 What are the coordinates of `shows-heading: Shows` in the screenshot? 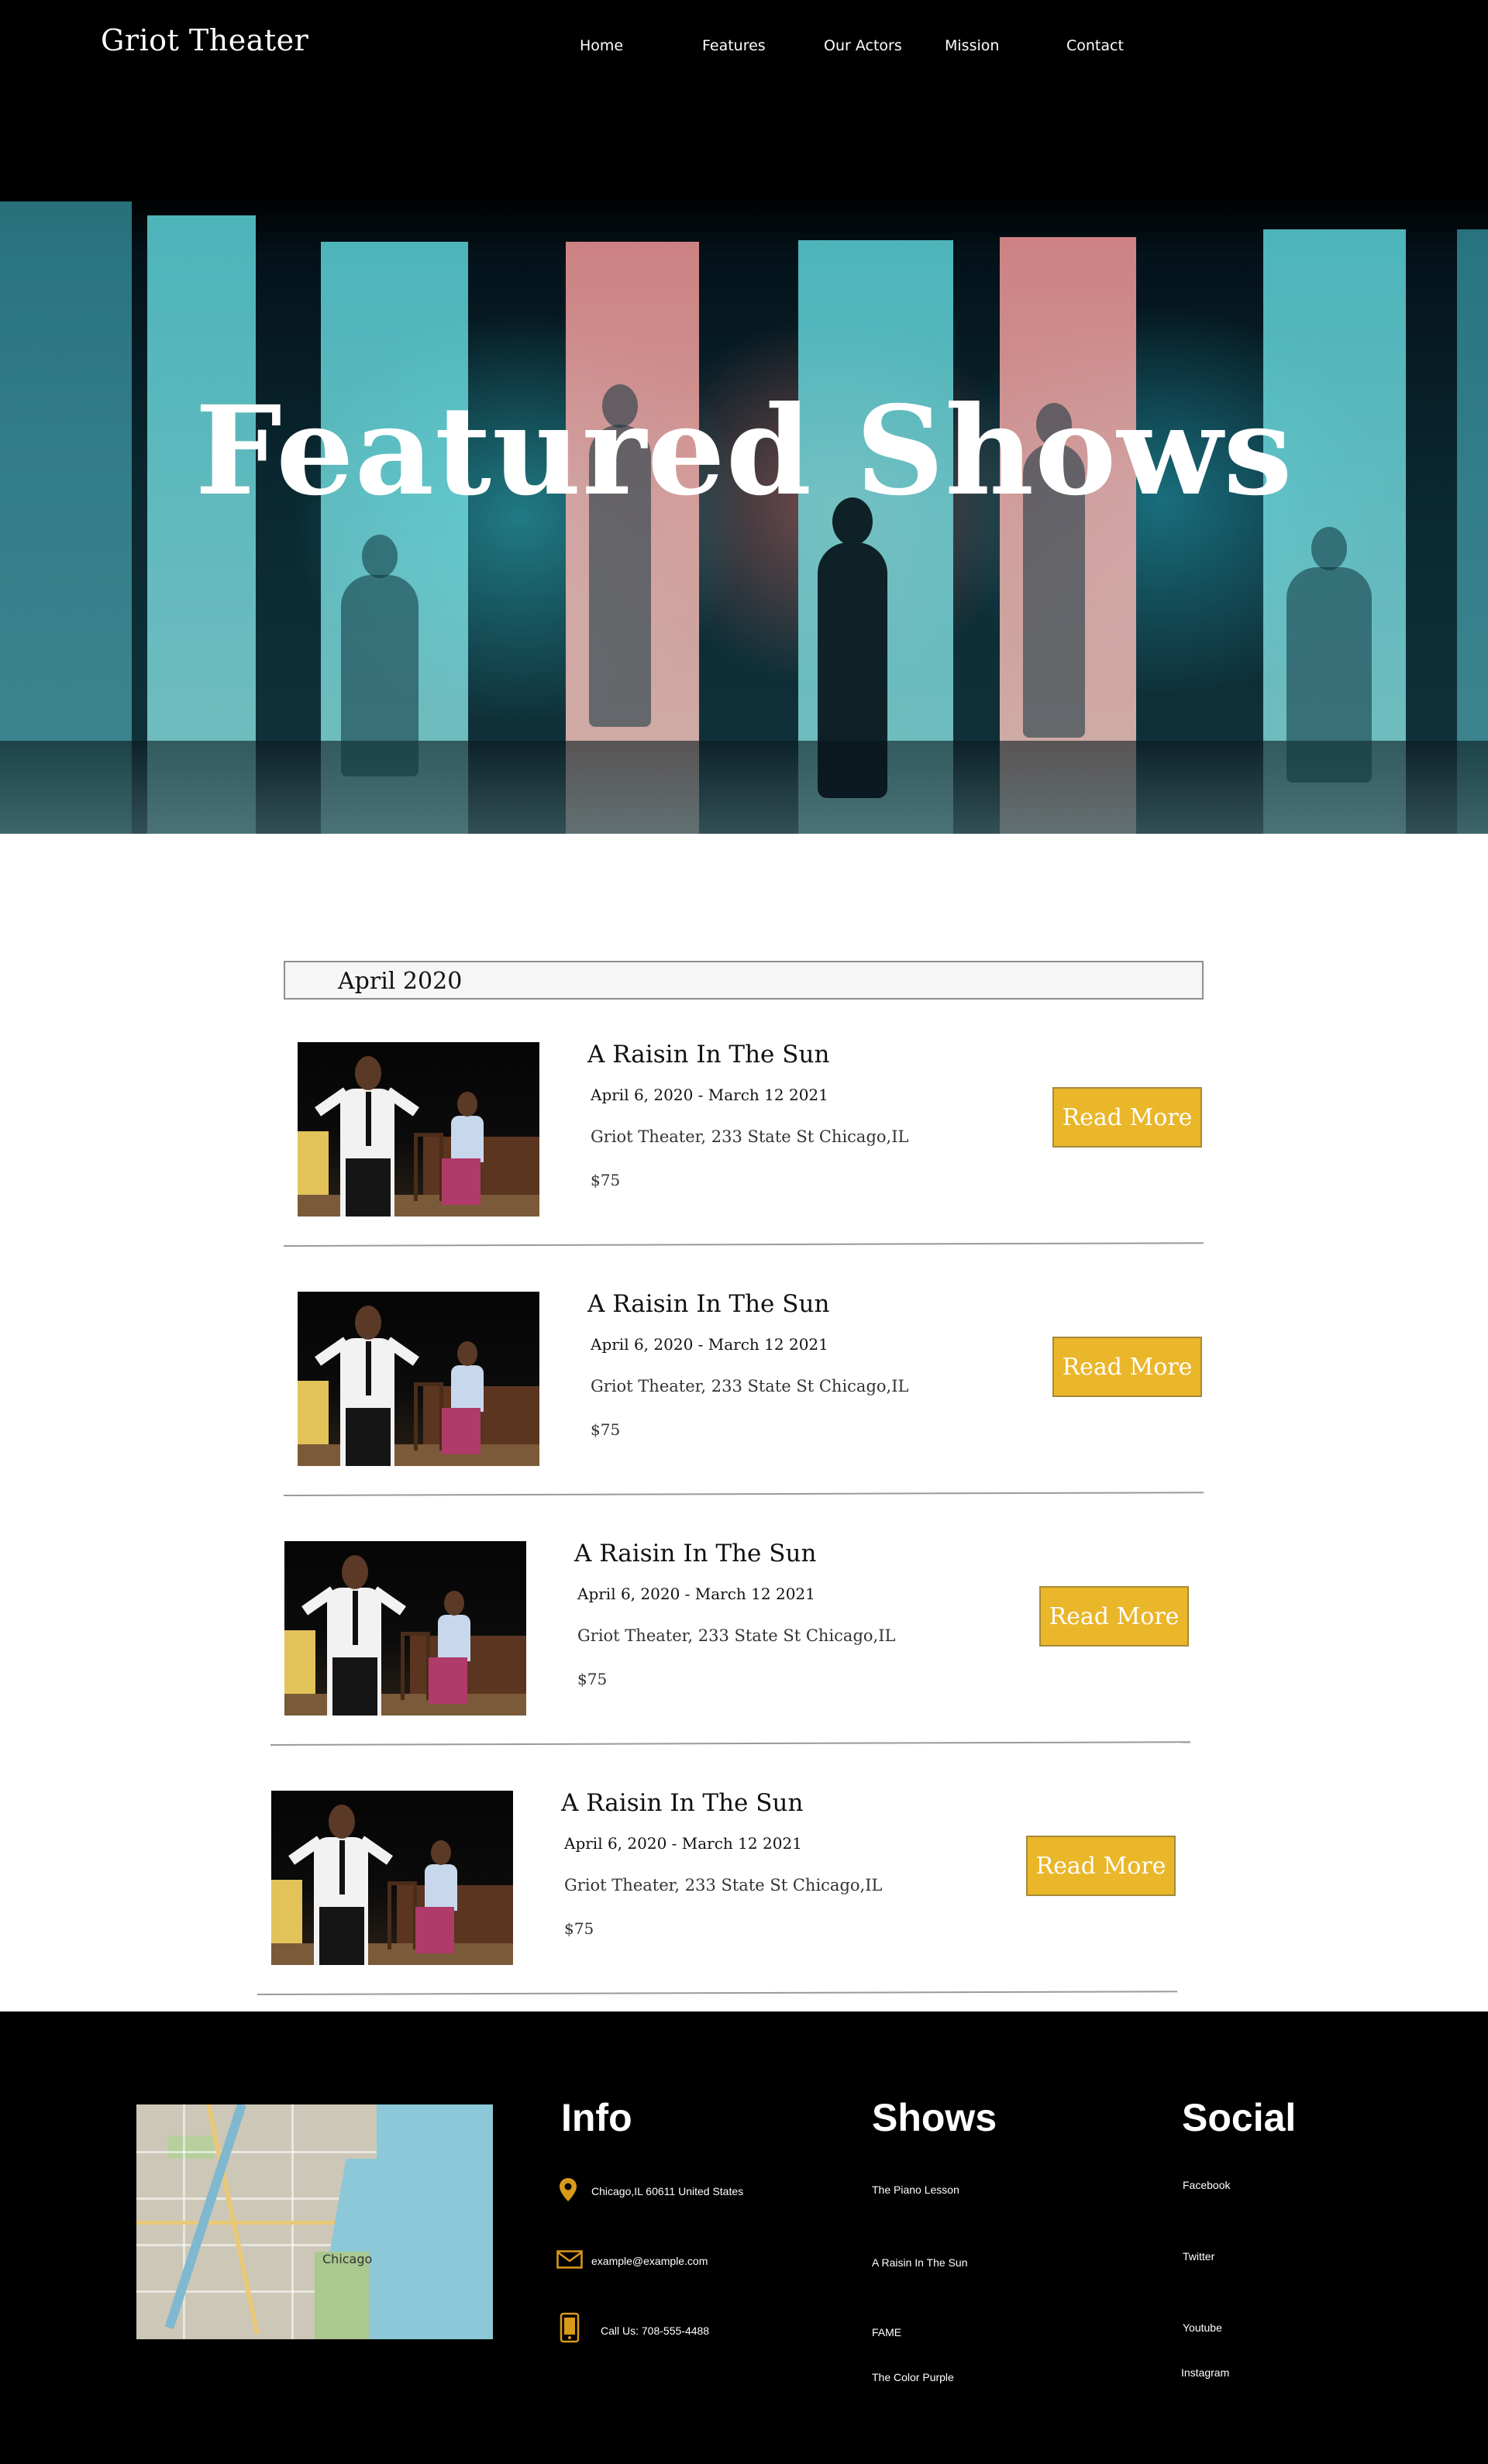 It's located at (934, 2117).